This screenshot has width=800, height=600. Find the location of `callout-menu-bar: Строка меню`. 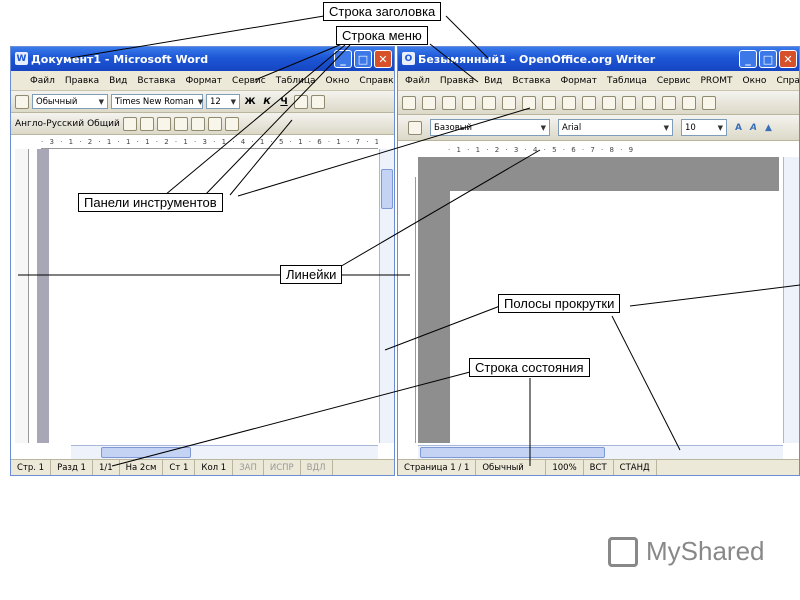

callout-menu-bar: Строка меню is located at coordinates (382, 35).